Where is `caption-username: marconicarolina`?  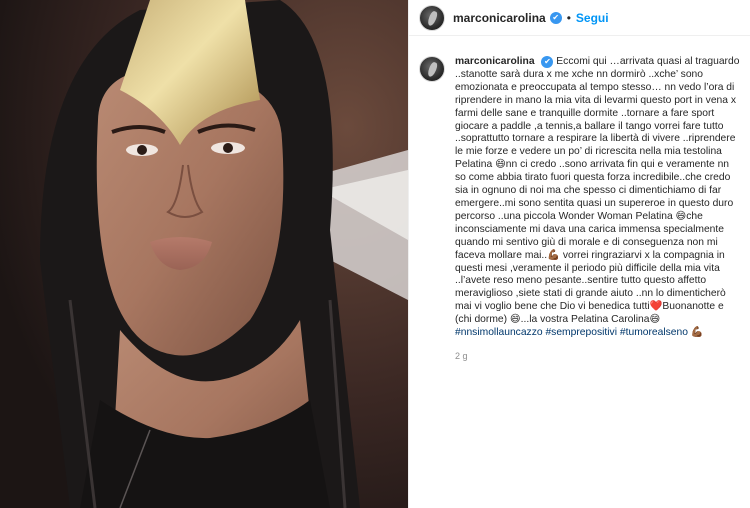
caption-username: marconicarolina is located at coordinates (495, 61).